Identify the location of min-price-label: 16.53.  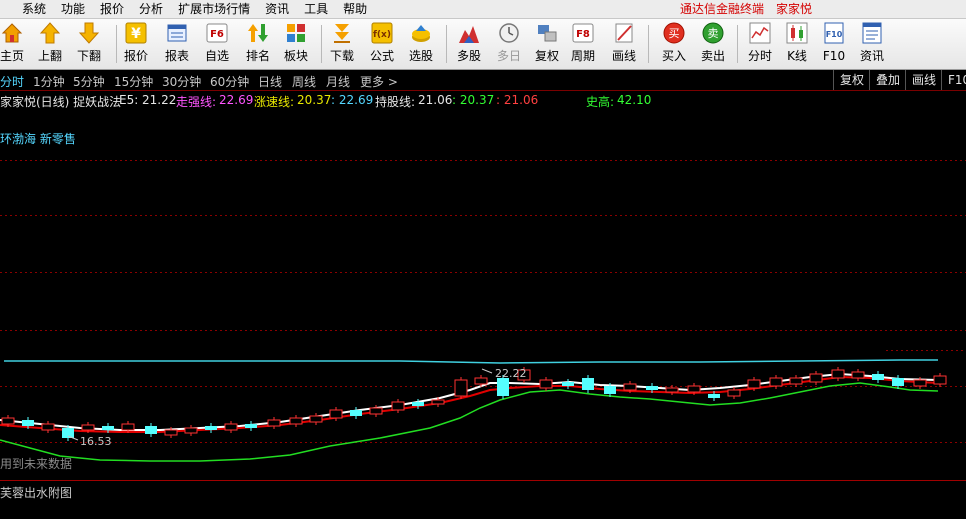
(96, 441).